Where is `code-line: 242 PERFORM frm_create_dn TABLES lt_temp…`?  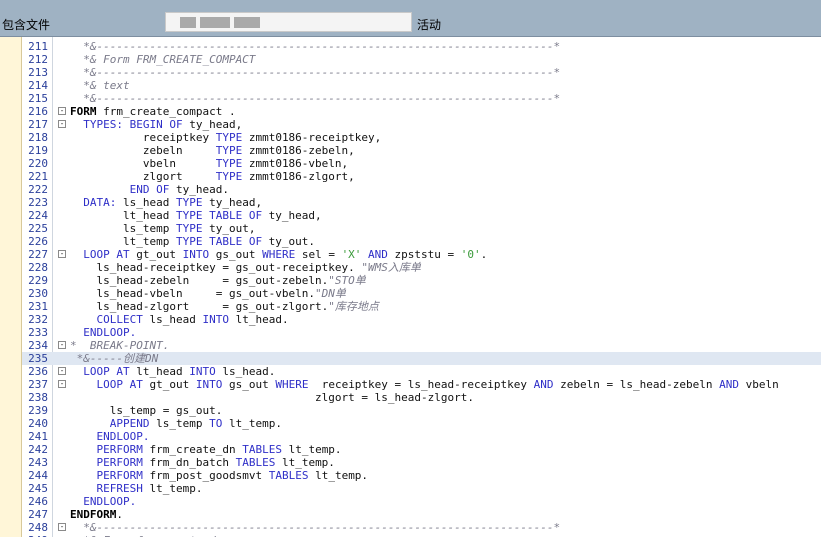 code-line: 242 PERFORM frm_create_dn TABLES lt_temp… is located at coordinates (421, 449).